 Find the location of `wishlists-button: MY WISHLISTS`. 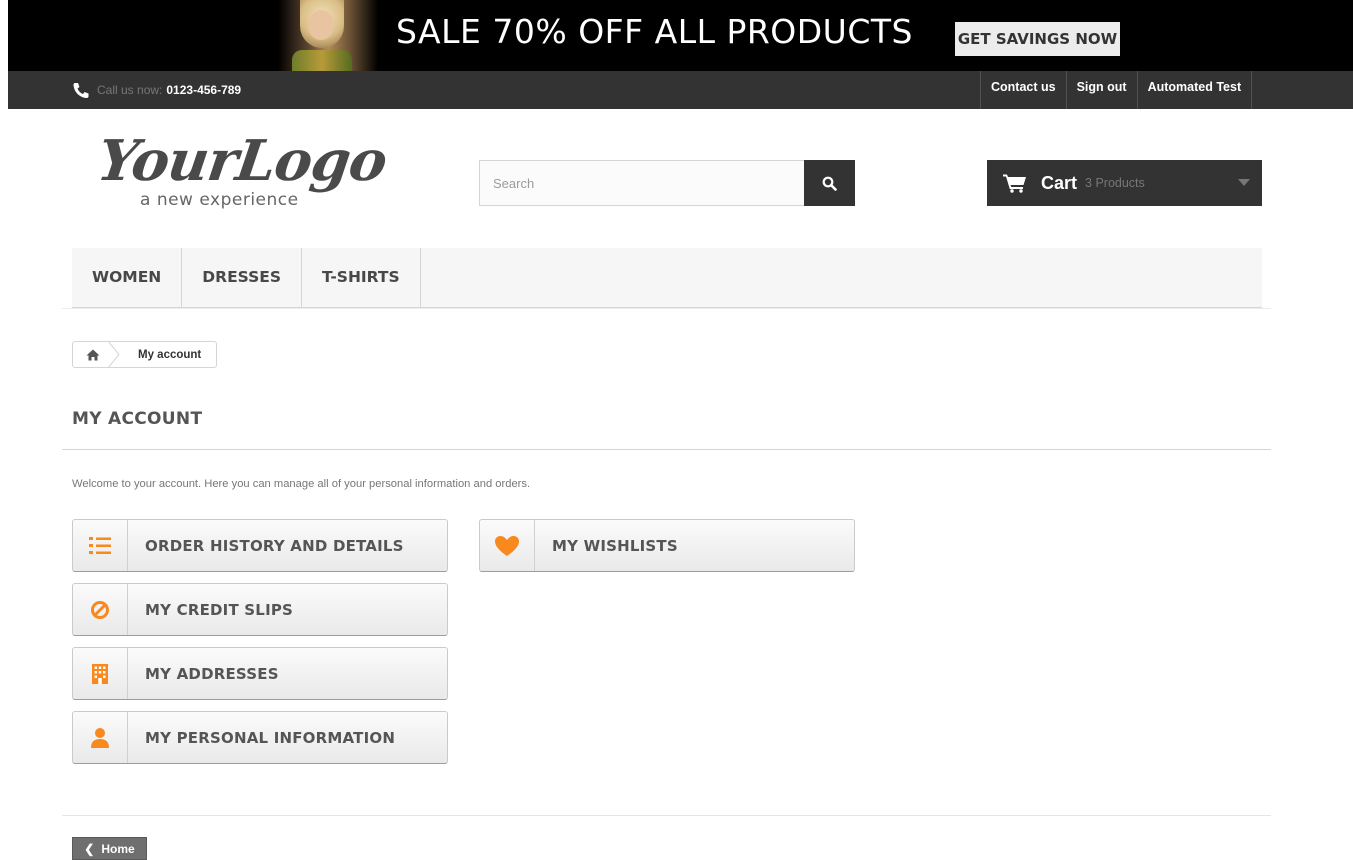

wishlists-button: MY WISHLISTS is located at coordinates (667, 545).